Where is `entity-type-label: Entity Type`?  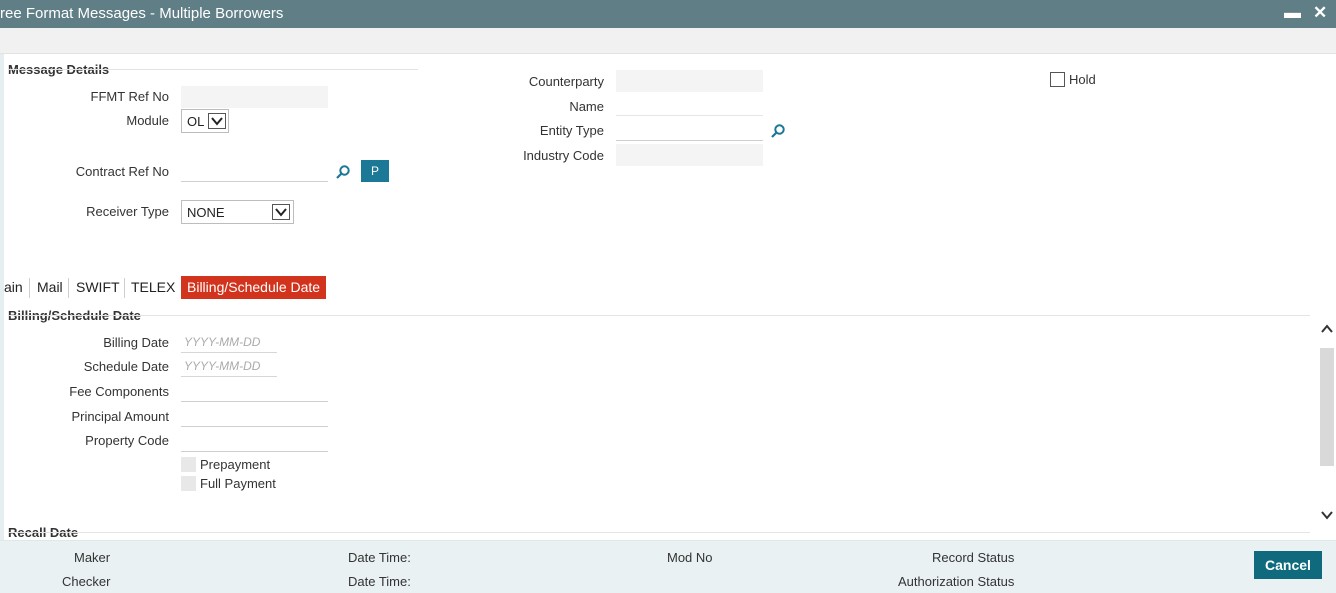 entity-type-label: Entity Type is located at coordinates (571, 130).